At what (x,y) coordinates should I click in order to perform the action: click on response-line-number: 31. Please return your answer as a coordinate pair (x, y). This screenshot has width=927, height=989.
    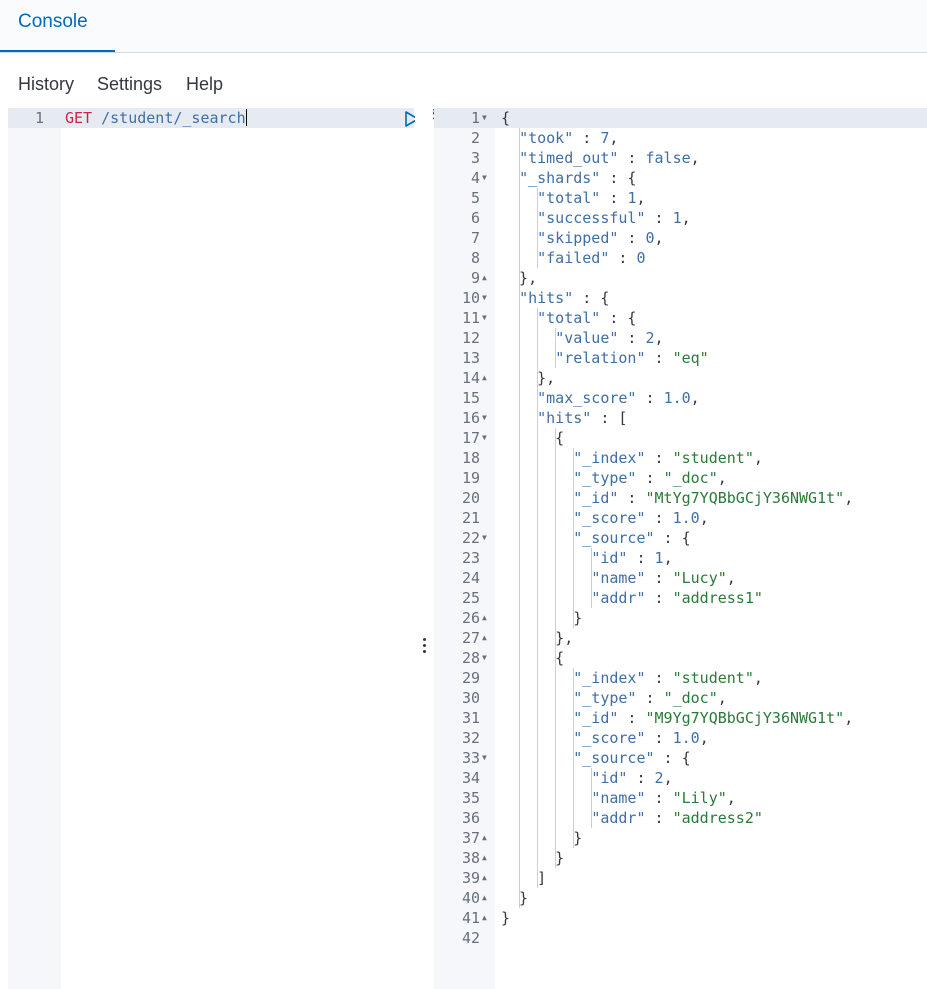
    Looking at the image, I should click on (470, 718).